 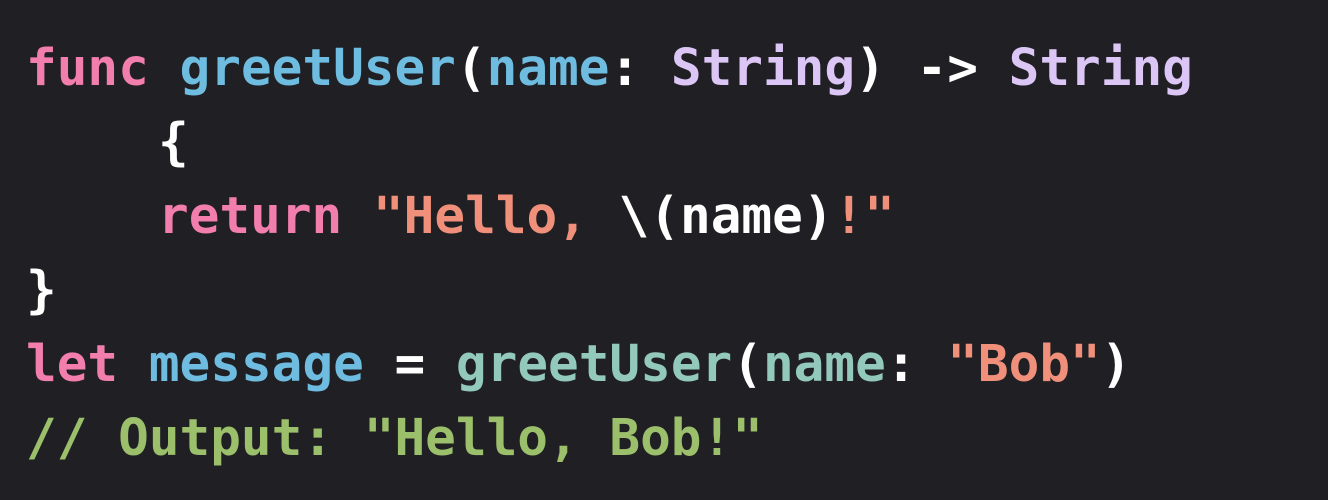 What do you see at coordinates (677, 143) in the screenshot?
I see `code-line: {` at bounding box center [677, 143].